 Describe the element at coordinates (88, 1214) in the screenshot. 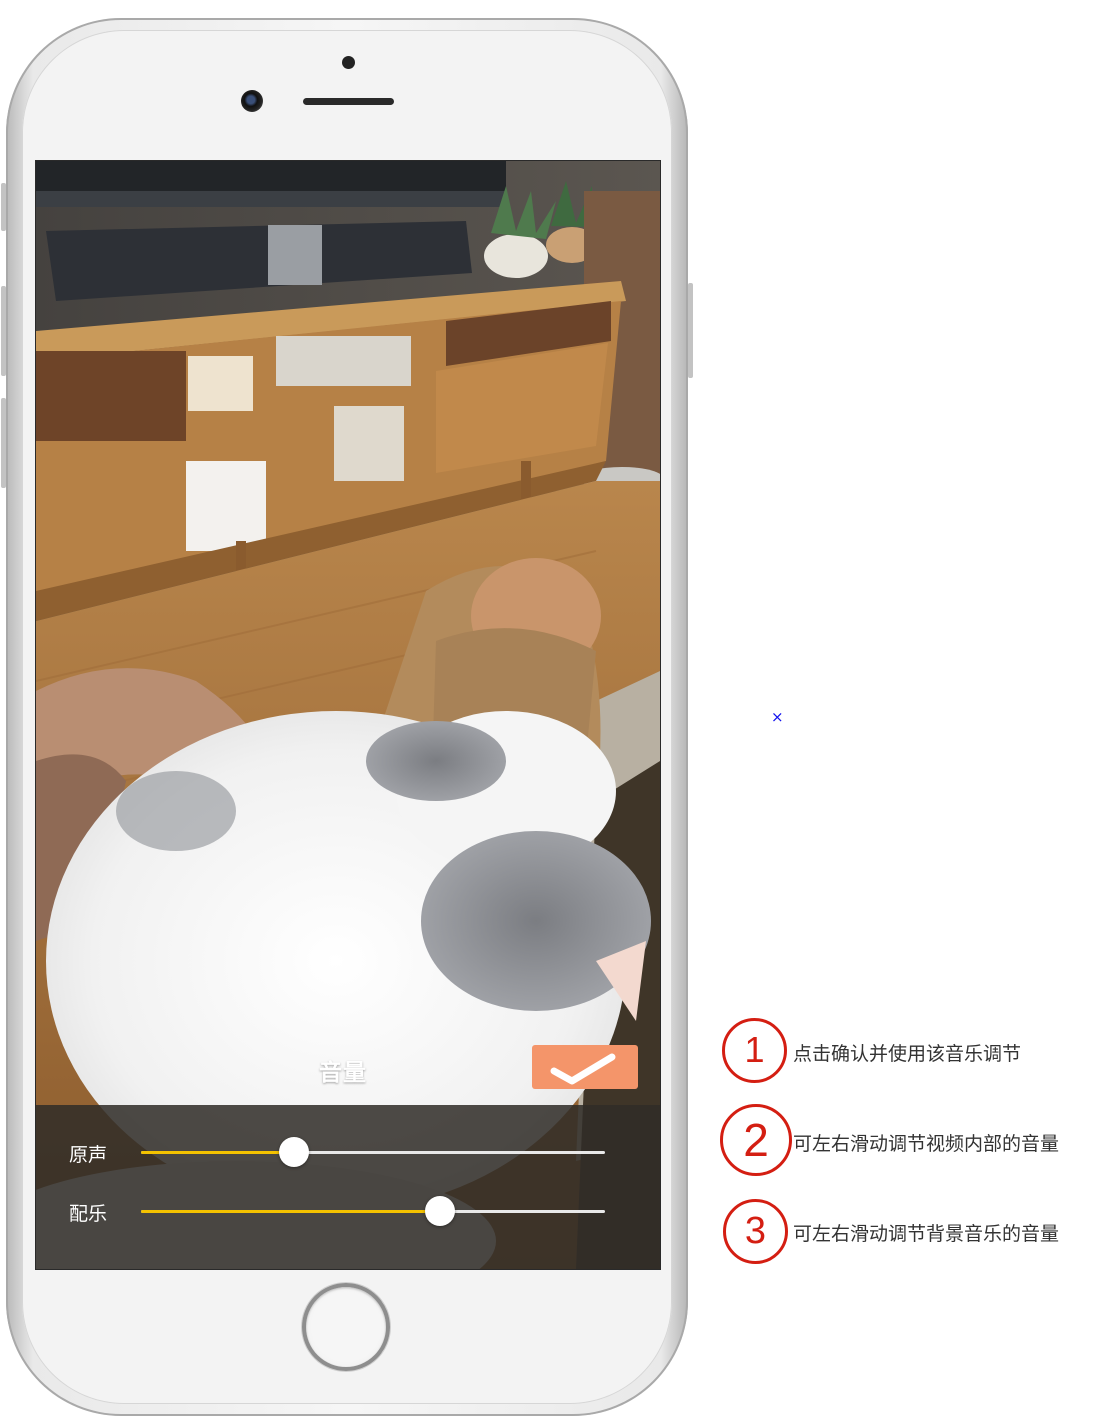

I see `music-label: 配乐` at that location.